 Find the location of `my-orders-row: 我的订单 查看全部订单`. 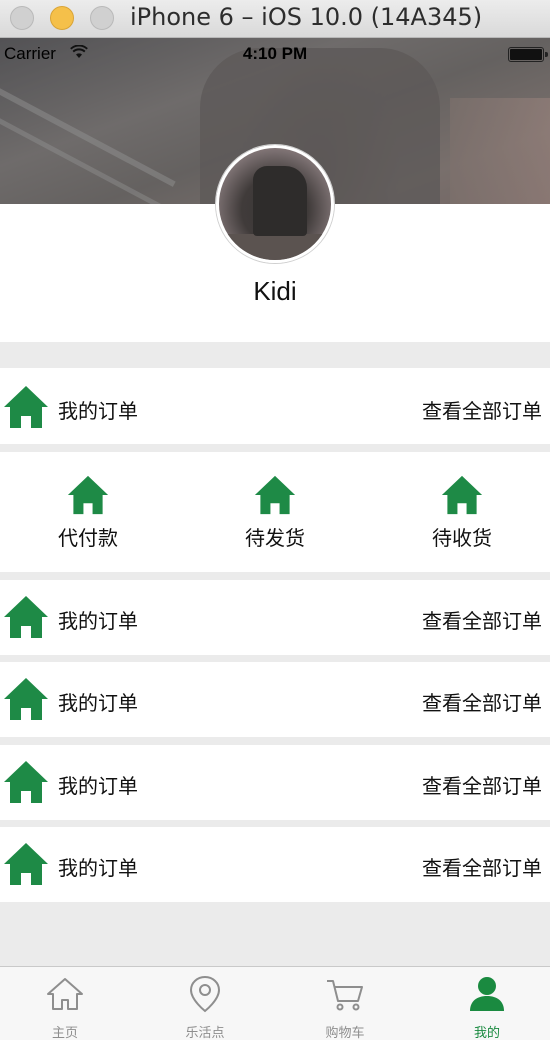

my-orders-row: 我的订单 查看全部订单 is located at coordinates (275, 406).